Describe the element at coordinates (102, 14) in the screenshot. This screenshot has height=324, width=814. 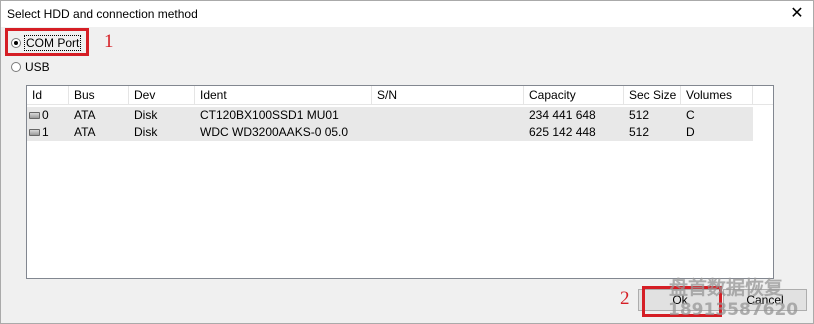
I see `dialog-title: Select HDD and connection method` at that location.